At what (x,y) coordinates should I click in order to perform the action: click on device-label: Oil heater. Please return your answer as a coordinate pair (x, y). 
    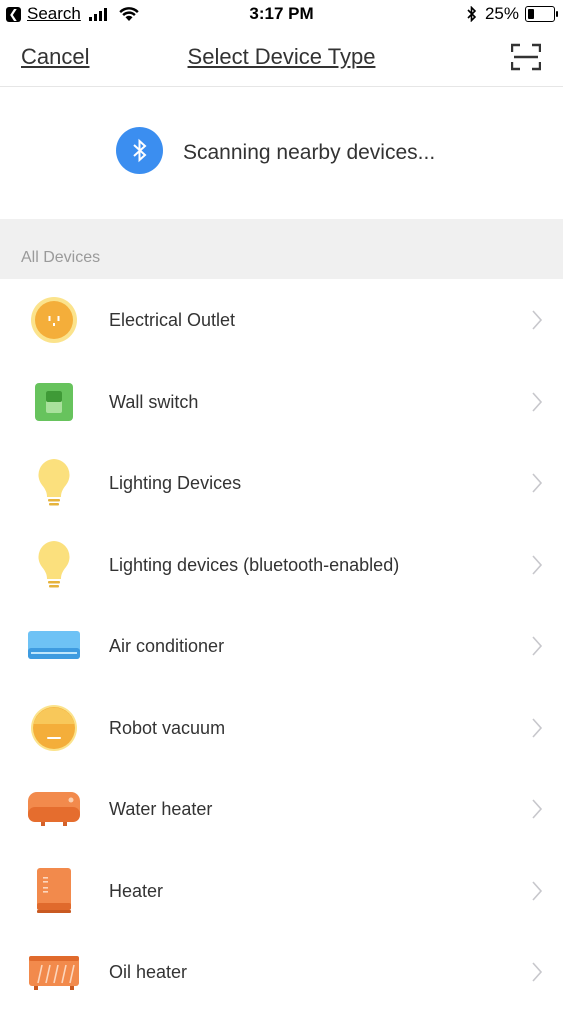
    Looking at the image, I should click on (148, 972).